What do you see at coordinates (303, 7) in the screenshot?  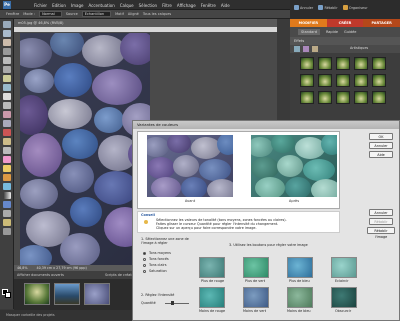 I see `undo-button: Annuler` at bounding box center [303, 7].